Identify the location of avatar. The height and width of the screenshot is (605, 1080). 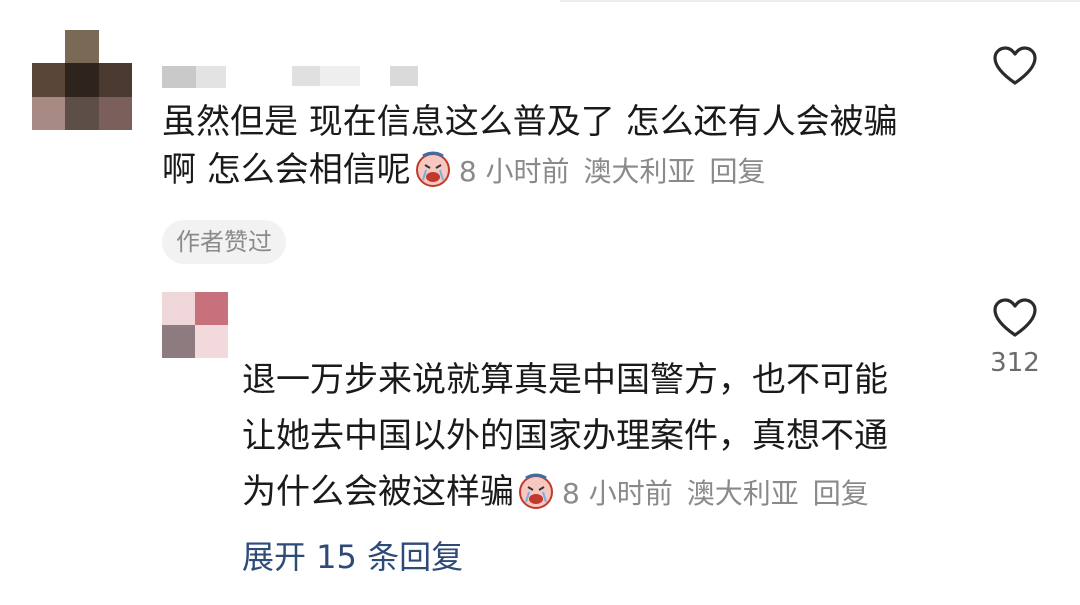
(82, 80).